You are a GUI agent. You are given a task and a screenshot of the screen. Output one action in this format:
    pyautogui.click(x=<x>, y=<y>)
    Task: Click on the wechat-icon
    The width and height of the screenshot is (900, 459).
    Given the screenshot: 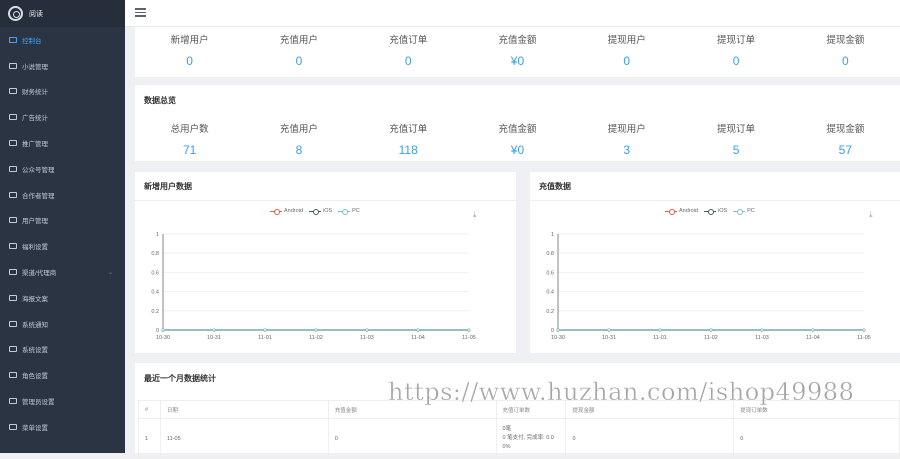 What is the action you would take?
    pyautogui.click(x=13, y=168)
    